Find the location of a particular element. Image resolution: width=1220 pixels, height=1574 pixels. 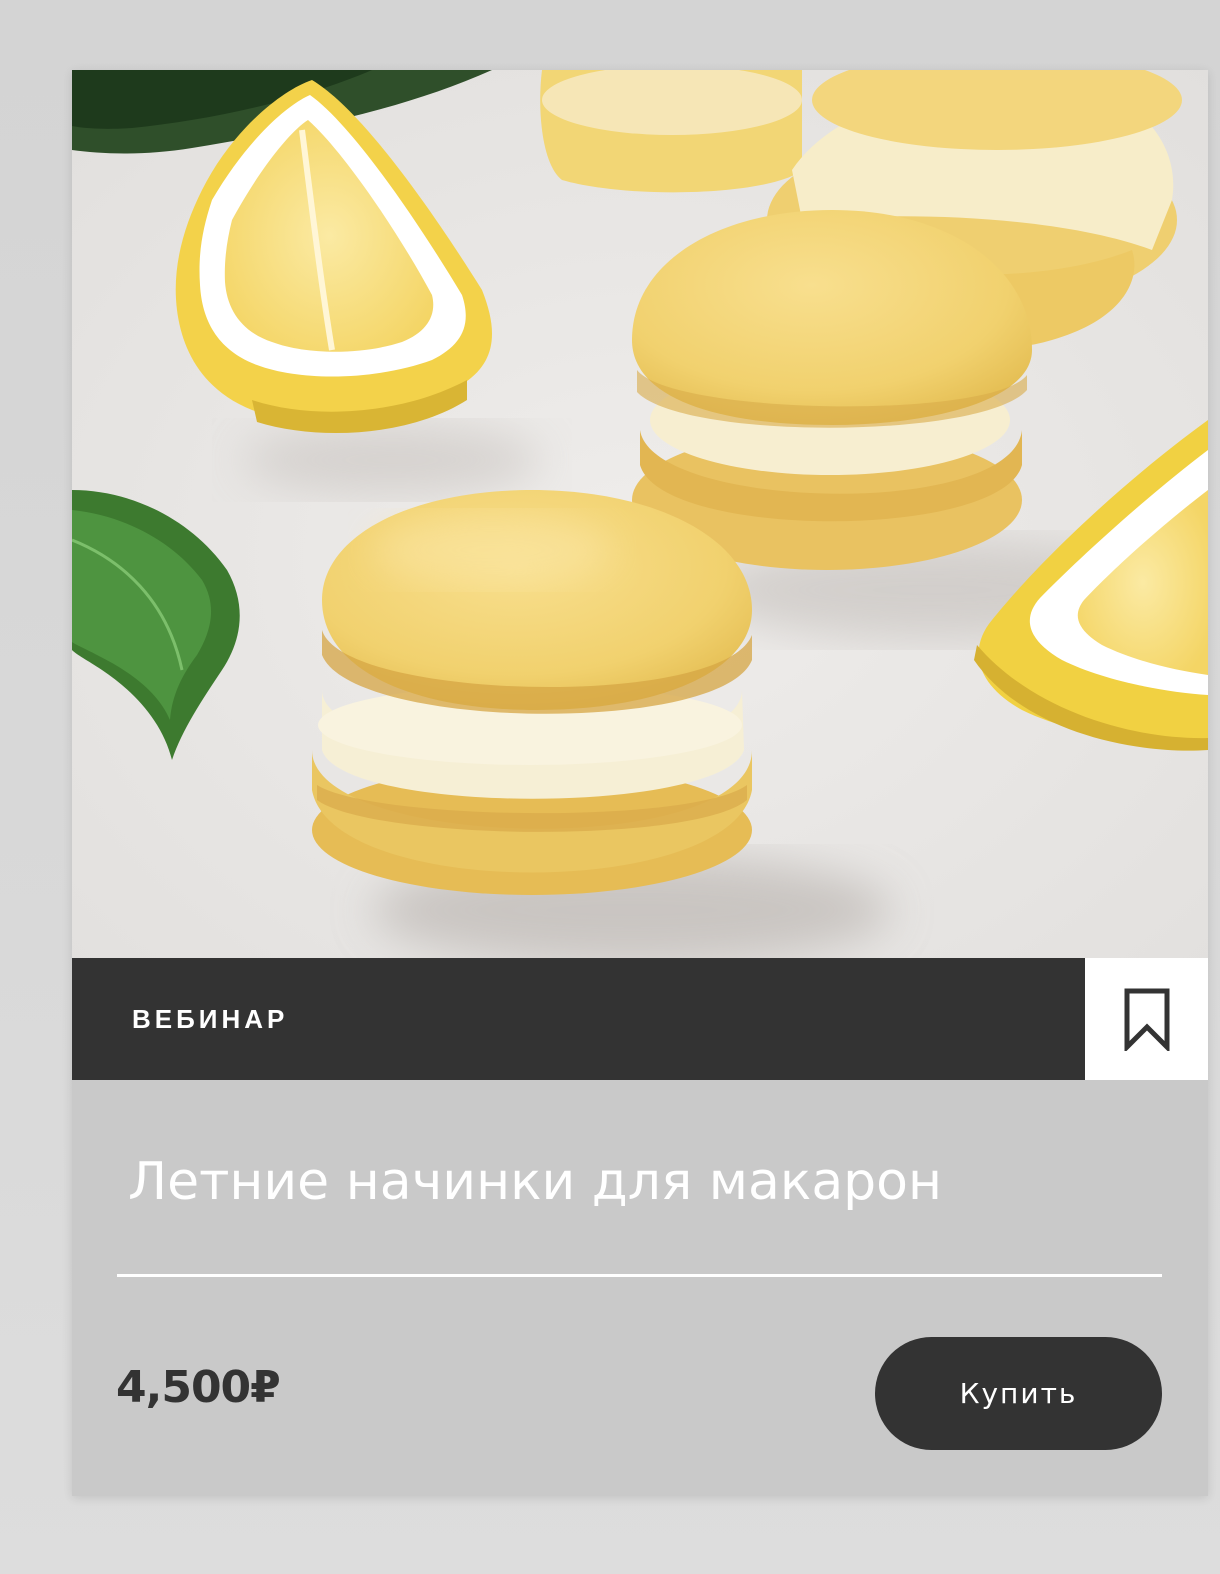

buy-button: Купить is located at coordinates (1018, 1393).